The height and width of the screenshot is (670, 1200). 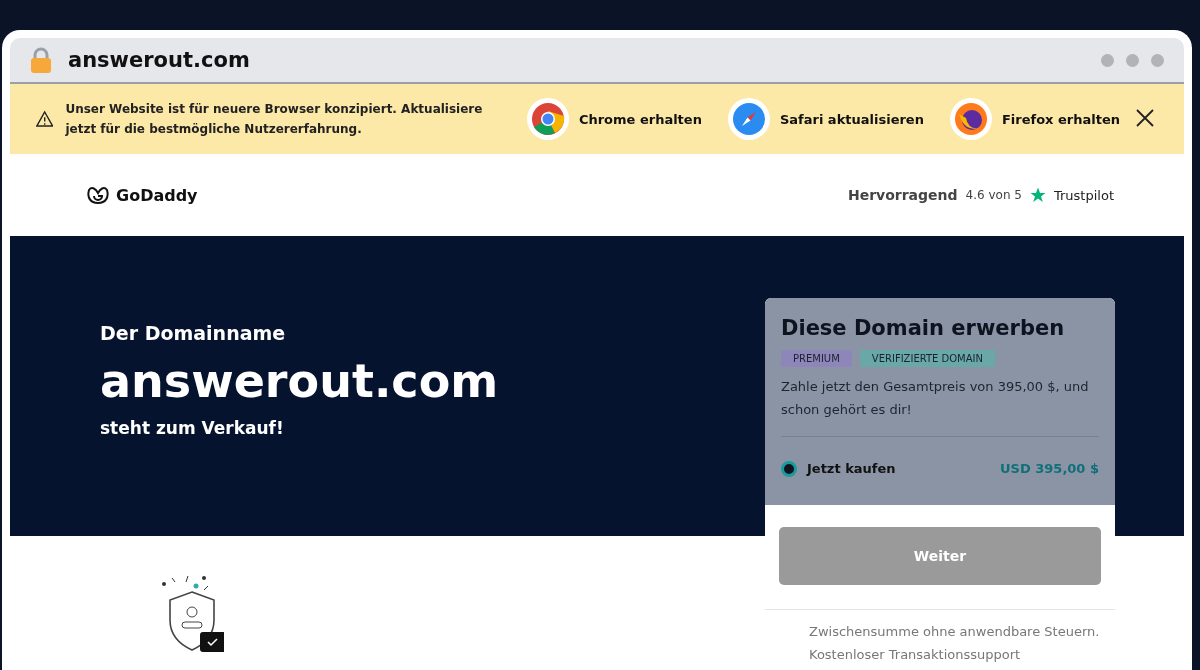 I want to click on safari-logo-icon, so click(x=748, y=119).